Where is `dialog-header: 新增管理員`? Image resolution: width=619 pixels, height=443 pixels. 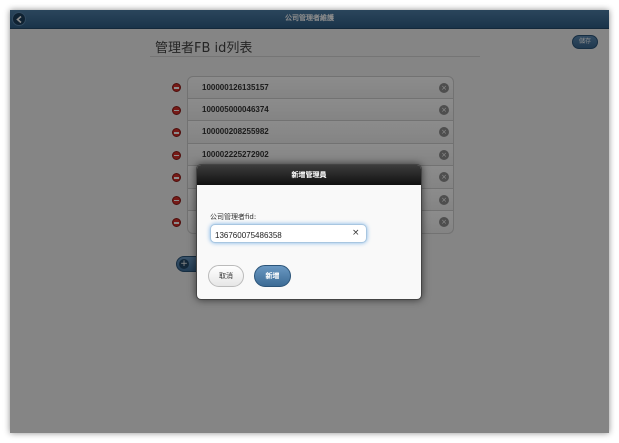
dialog-header: 新增管理員 is located at coordinates (309, 175).